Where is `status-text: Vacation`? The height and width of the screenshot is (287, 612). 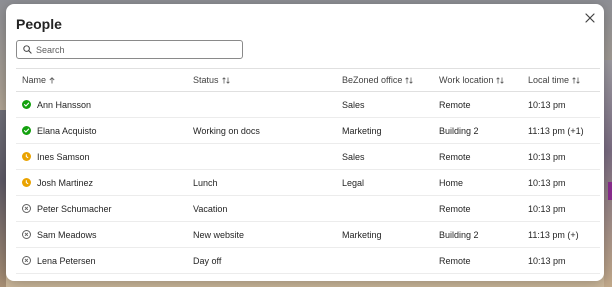
status-text: Vacation is located at coordinates (210, 208).